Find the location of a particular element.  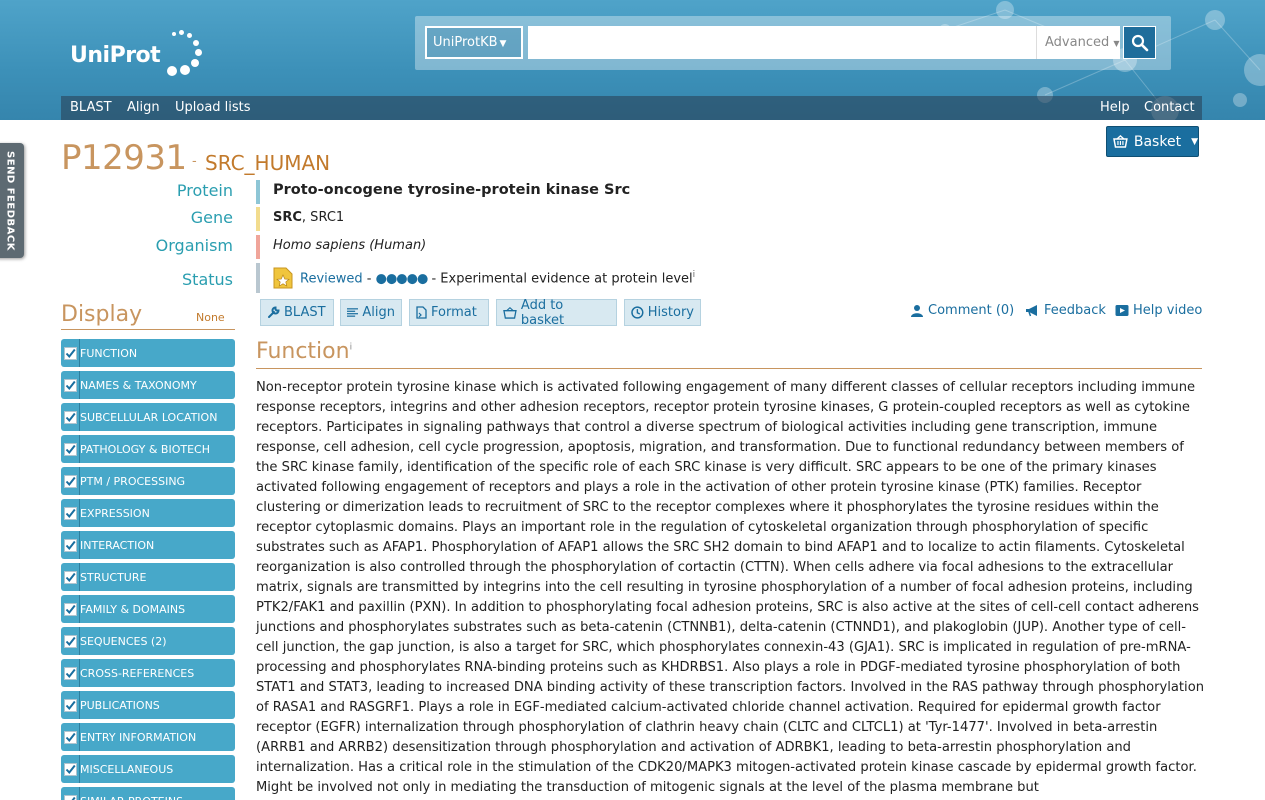

display-item-entry-information: ENTRY INFORMATION is located at coordinates (148, 737).